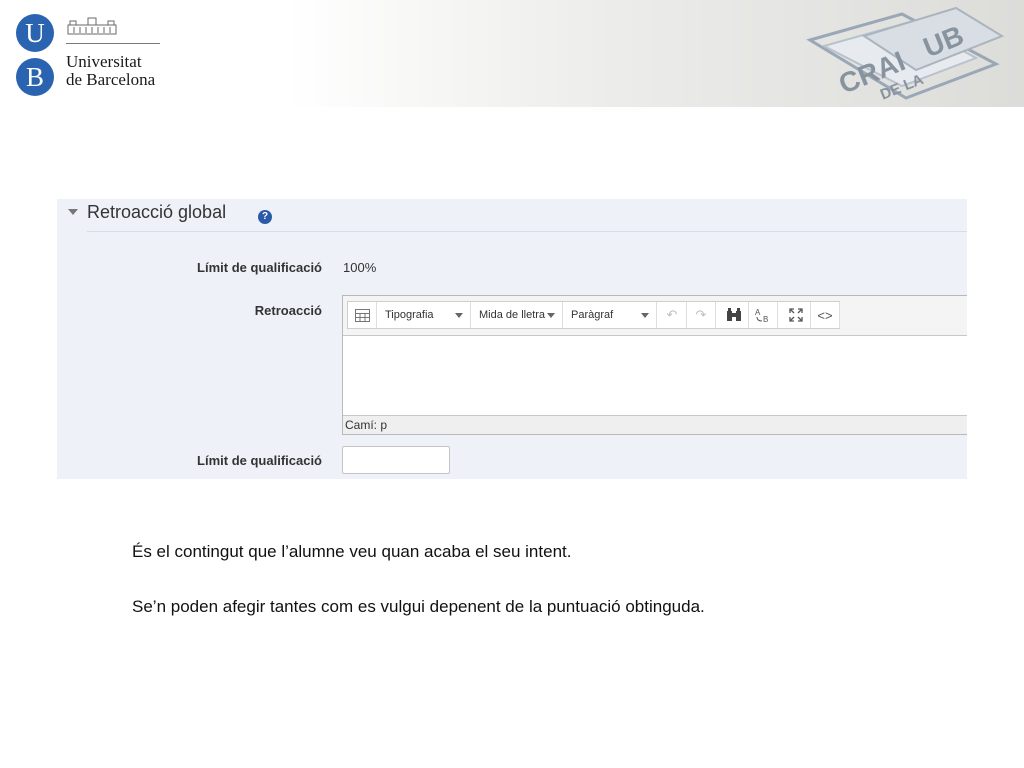 Image resolution: width=1024 pixels, height=768 pixels. Describe the element at coordinates (73, 212) in the screenshot. I see `collapse-arrow-icon` at that location.